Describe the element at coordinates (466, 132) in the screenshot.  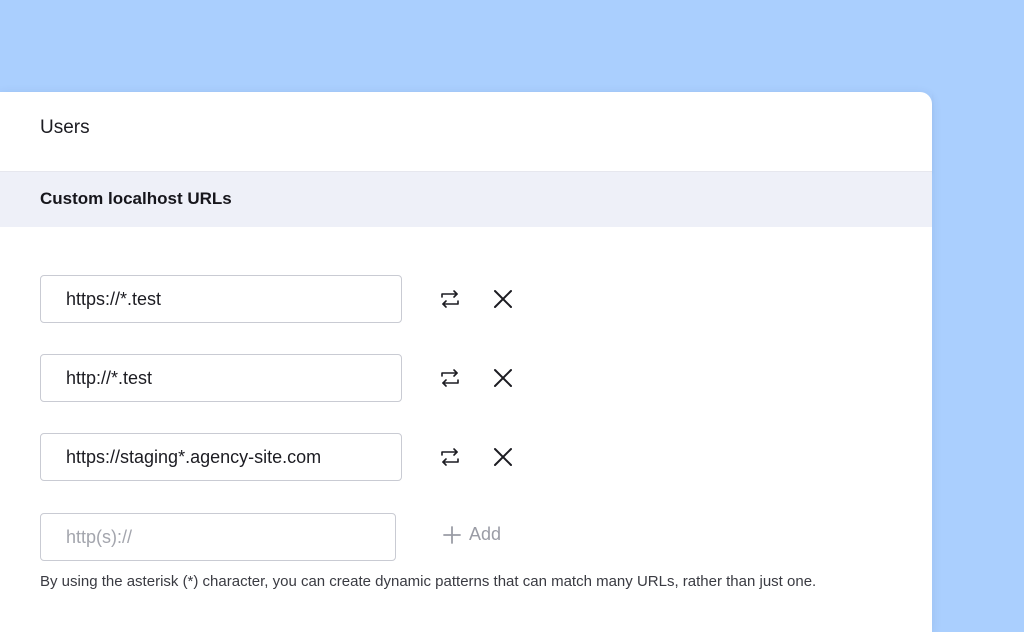
I see `panel-header: Users` at that location.